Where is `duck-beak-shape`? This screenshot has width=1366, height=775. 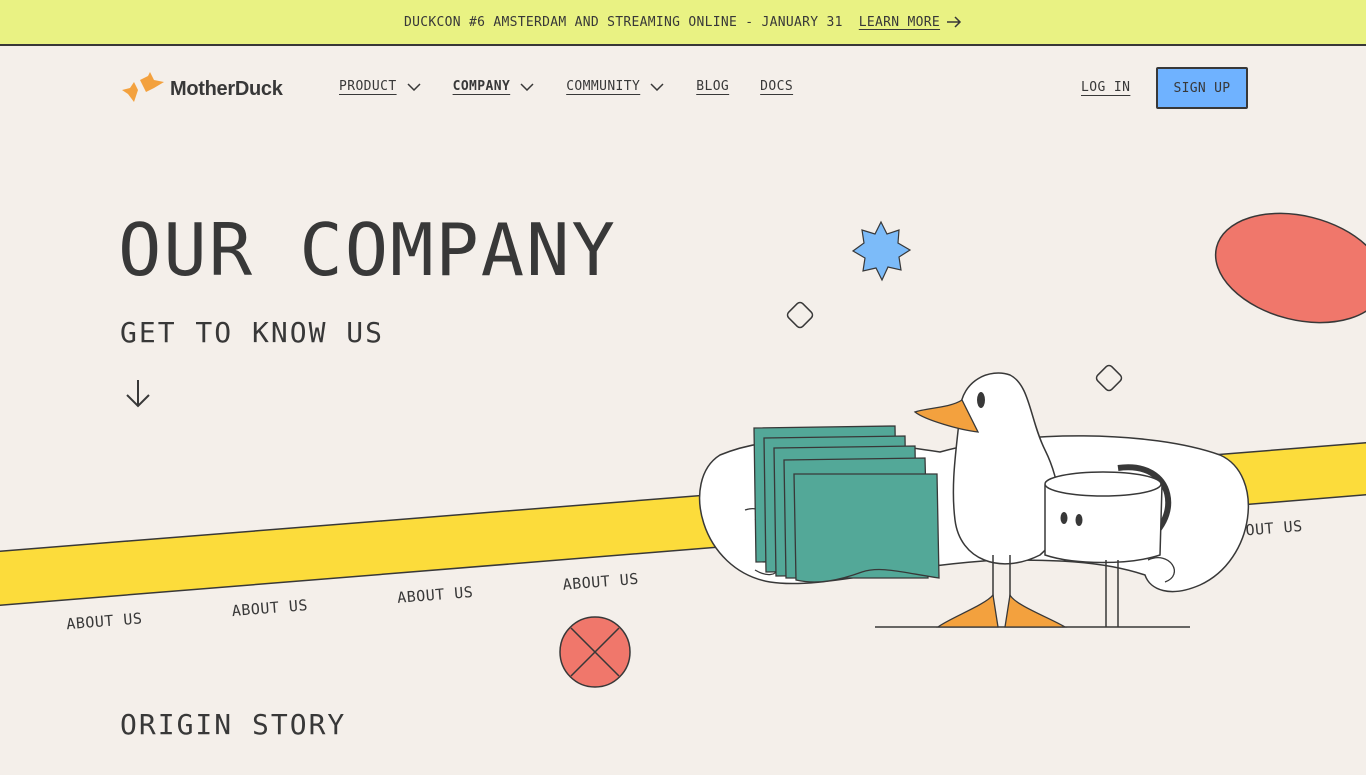
duck-beak-shape is located at coordinates (946, 416).